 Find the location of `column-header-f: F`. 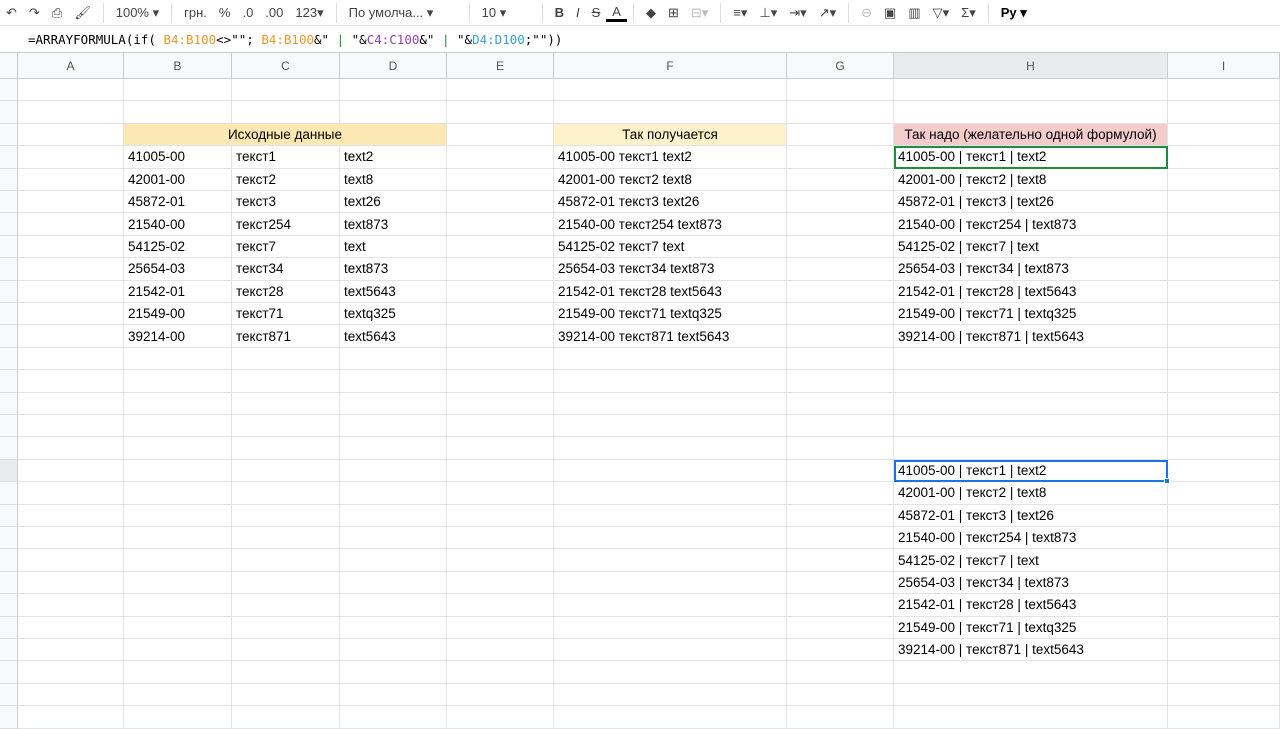

column-header-f: F is located at coordinates (670, 66).